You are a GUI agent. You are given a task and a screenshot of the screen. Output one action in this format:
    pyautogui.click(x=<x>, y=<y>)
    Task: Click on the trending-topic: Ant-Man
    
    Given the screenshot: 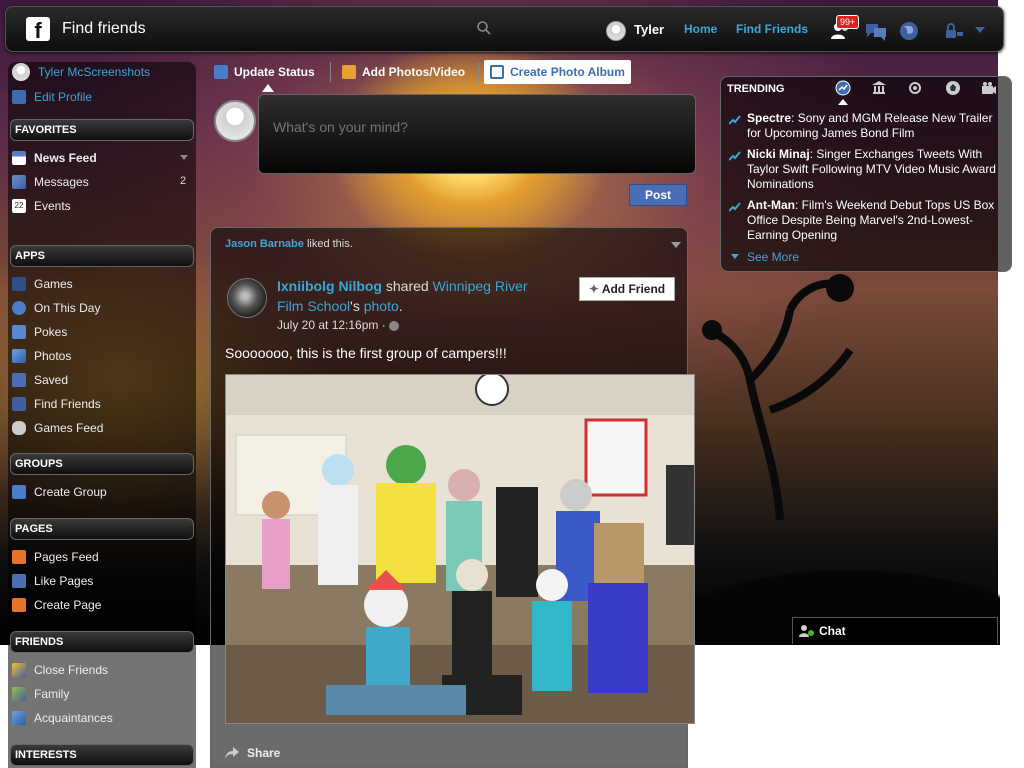 What is the action you would take?
    pyautogui.click(x=771, y=205)
    